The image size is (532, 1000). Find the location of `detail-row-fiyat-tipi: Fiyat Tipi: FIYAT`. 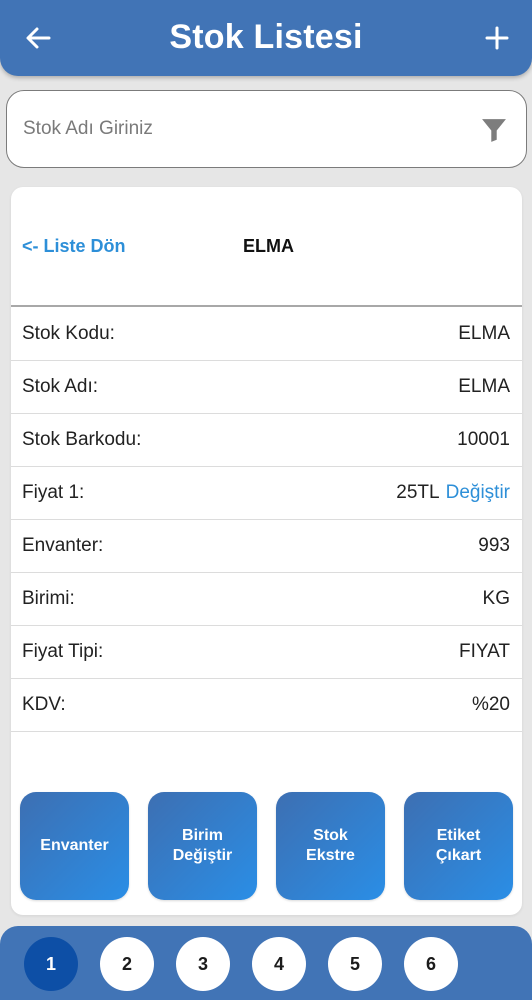

detail-row-fiyat-tipi: Fiyat Tipi: FIYAT is located at coordinates (266, 652).